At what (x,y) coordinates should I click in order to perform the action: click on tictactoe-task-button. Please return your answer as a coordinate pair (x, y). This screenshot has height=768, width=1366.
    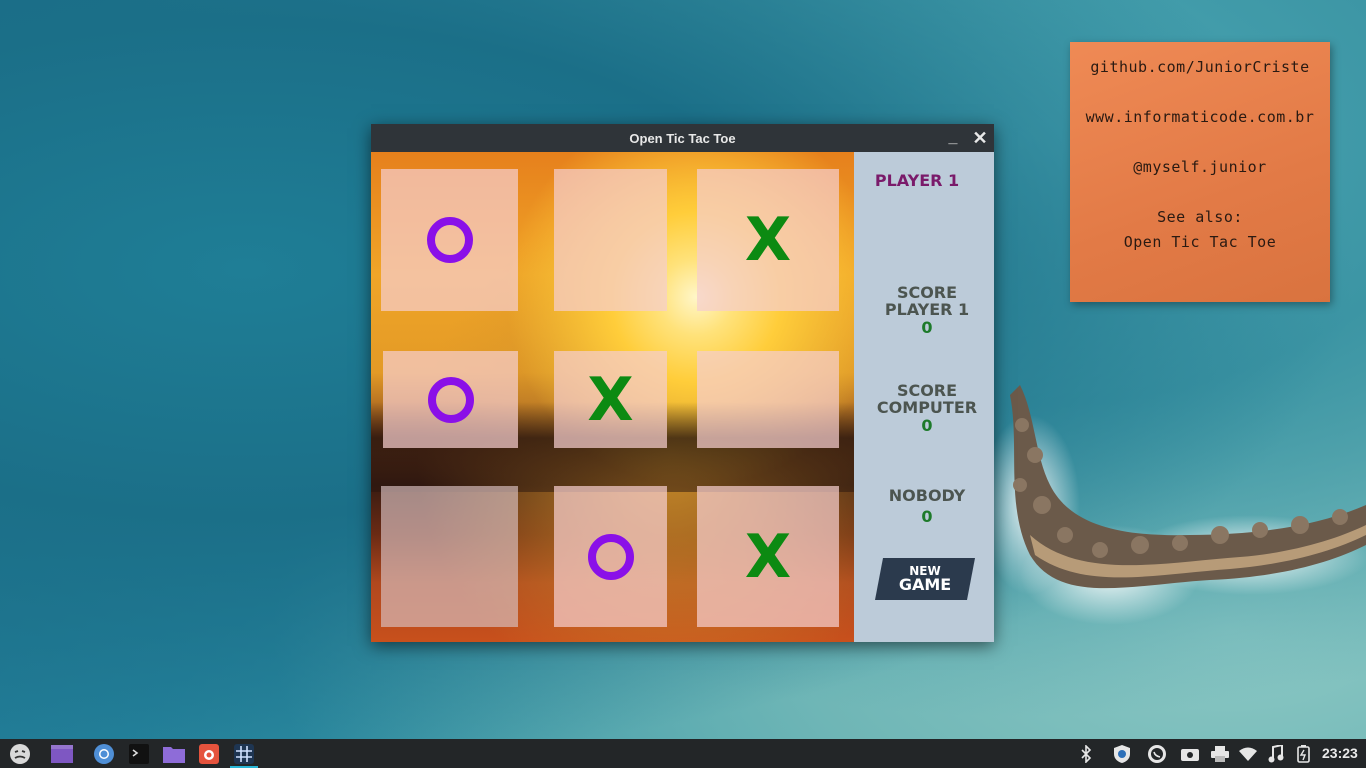
    Looking at the image, I should click on (244, 754).